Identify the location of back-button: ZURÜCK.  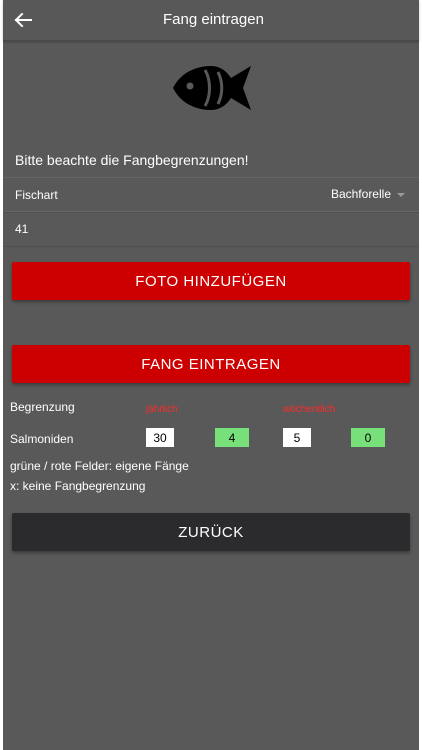
(211, 532).